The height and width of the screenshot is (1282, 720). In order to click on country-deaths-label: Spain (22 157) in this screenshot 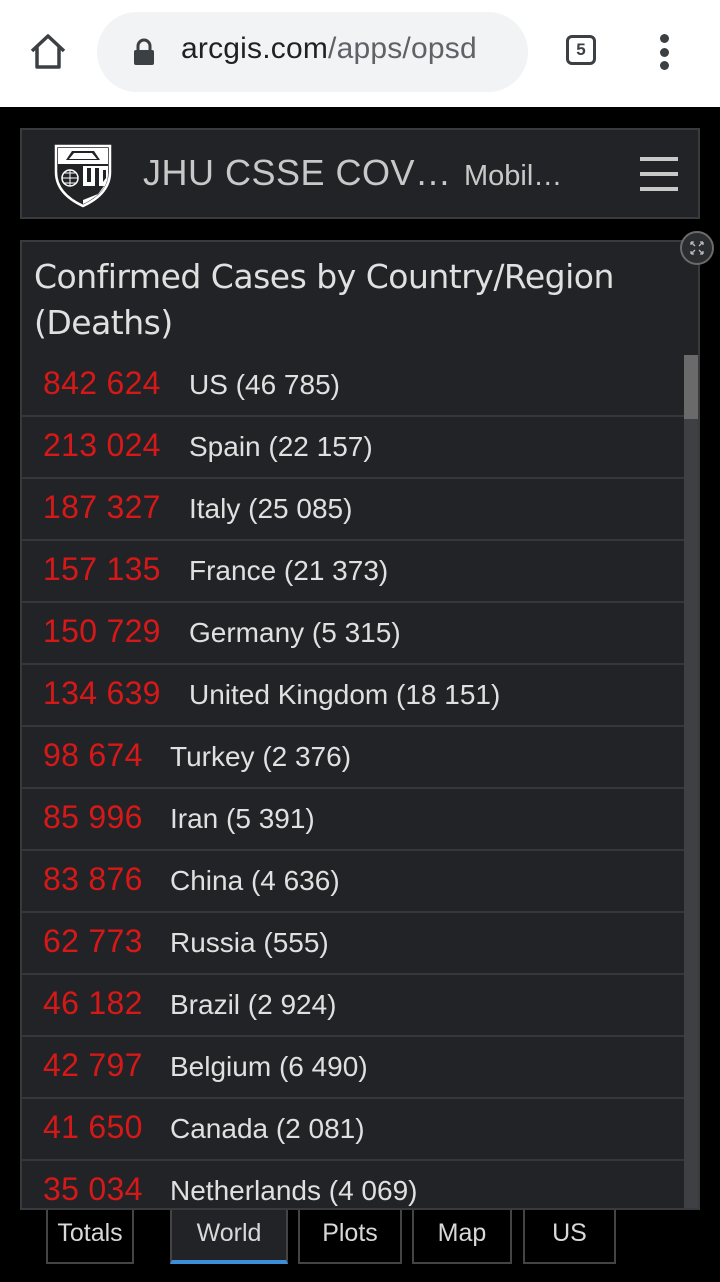, I will do `click(281, 446)`.